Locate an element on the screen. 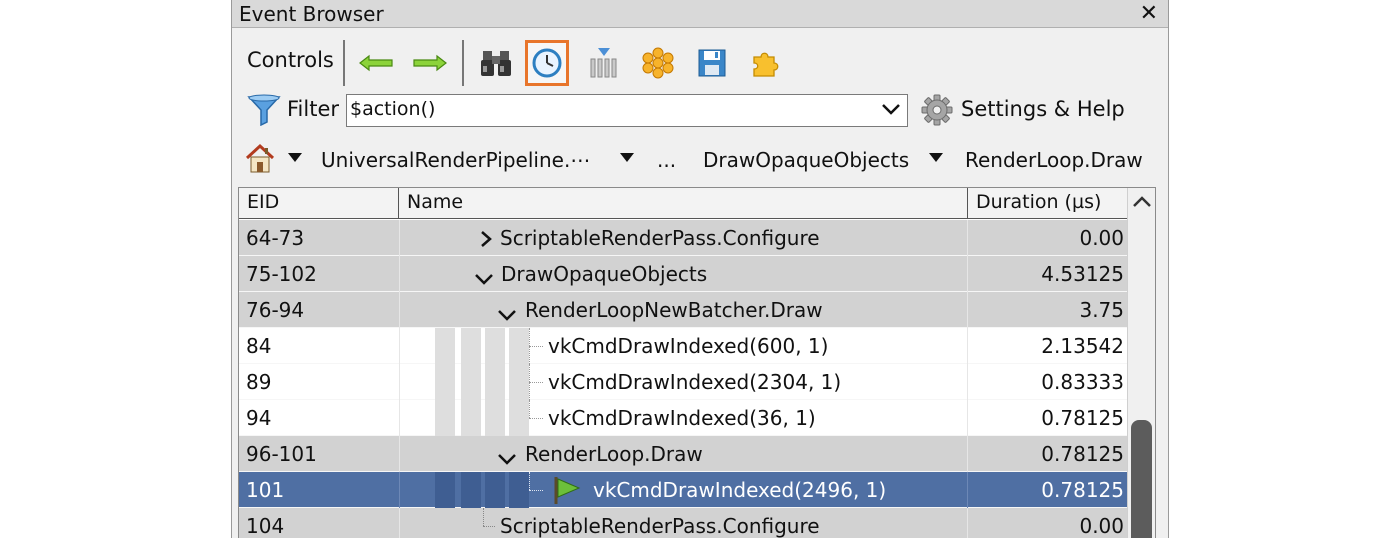  settings-help-button: Settings & Help is located at coordinates (1043, 109).